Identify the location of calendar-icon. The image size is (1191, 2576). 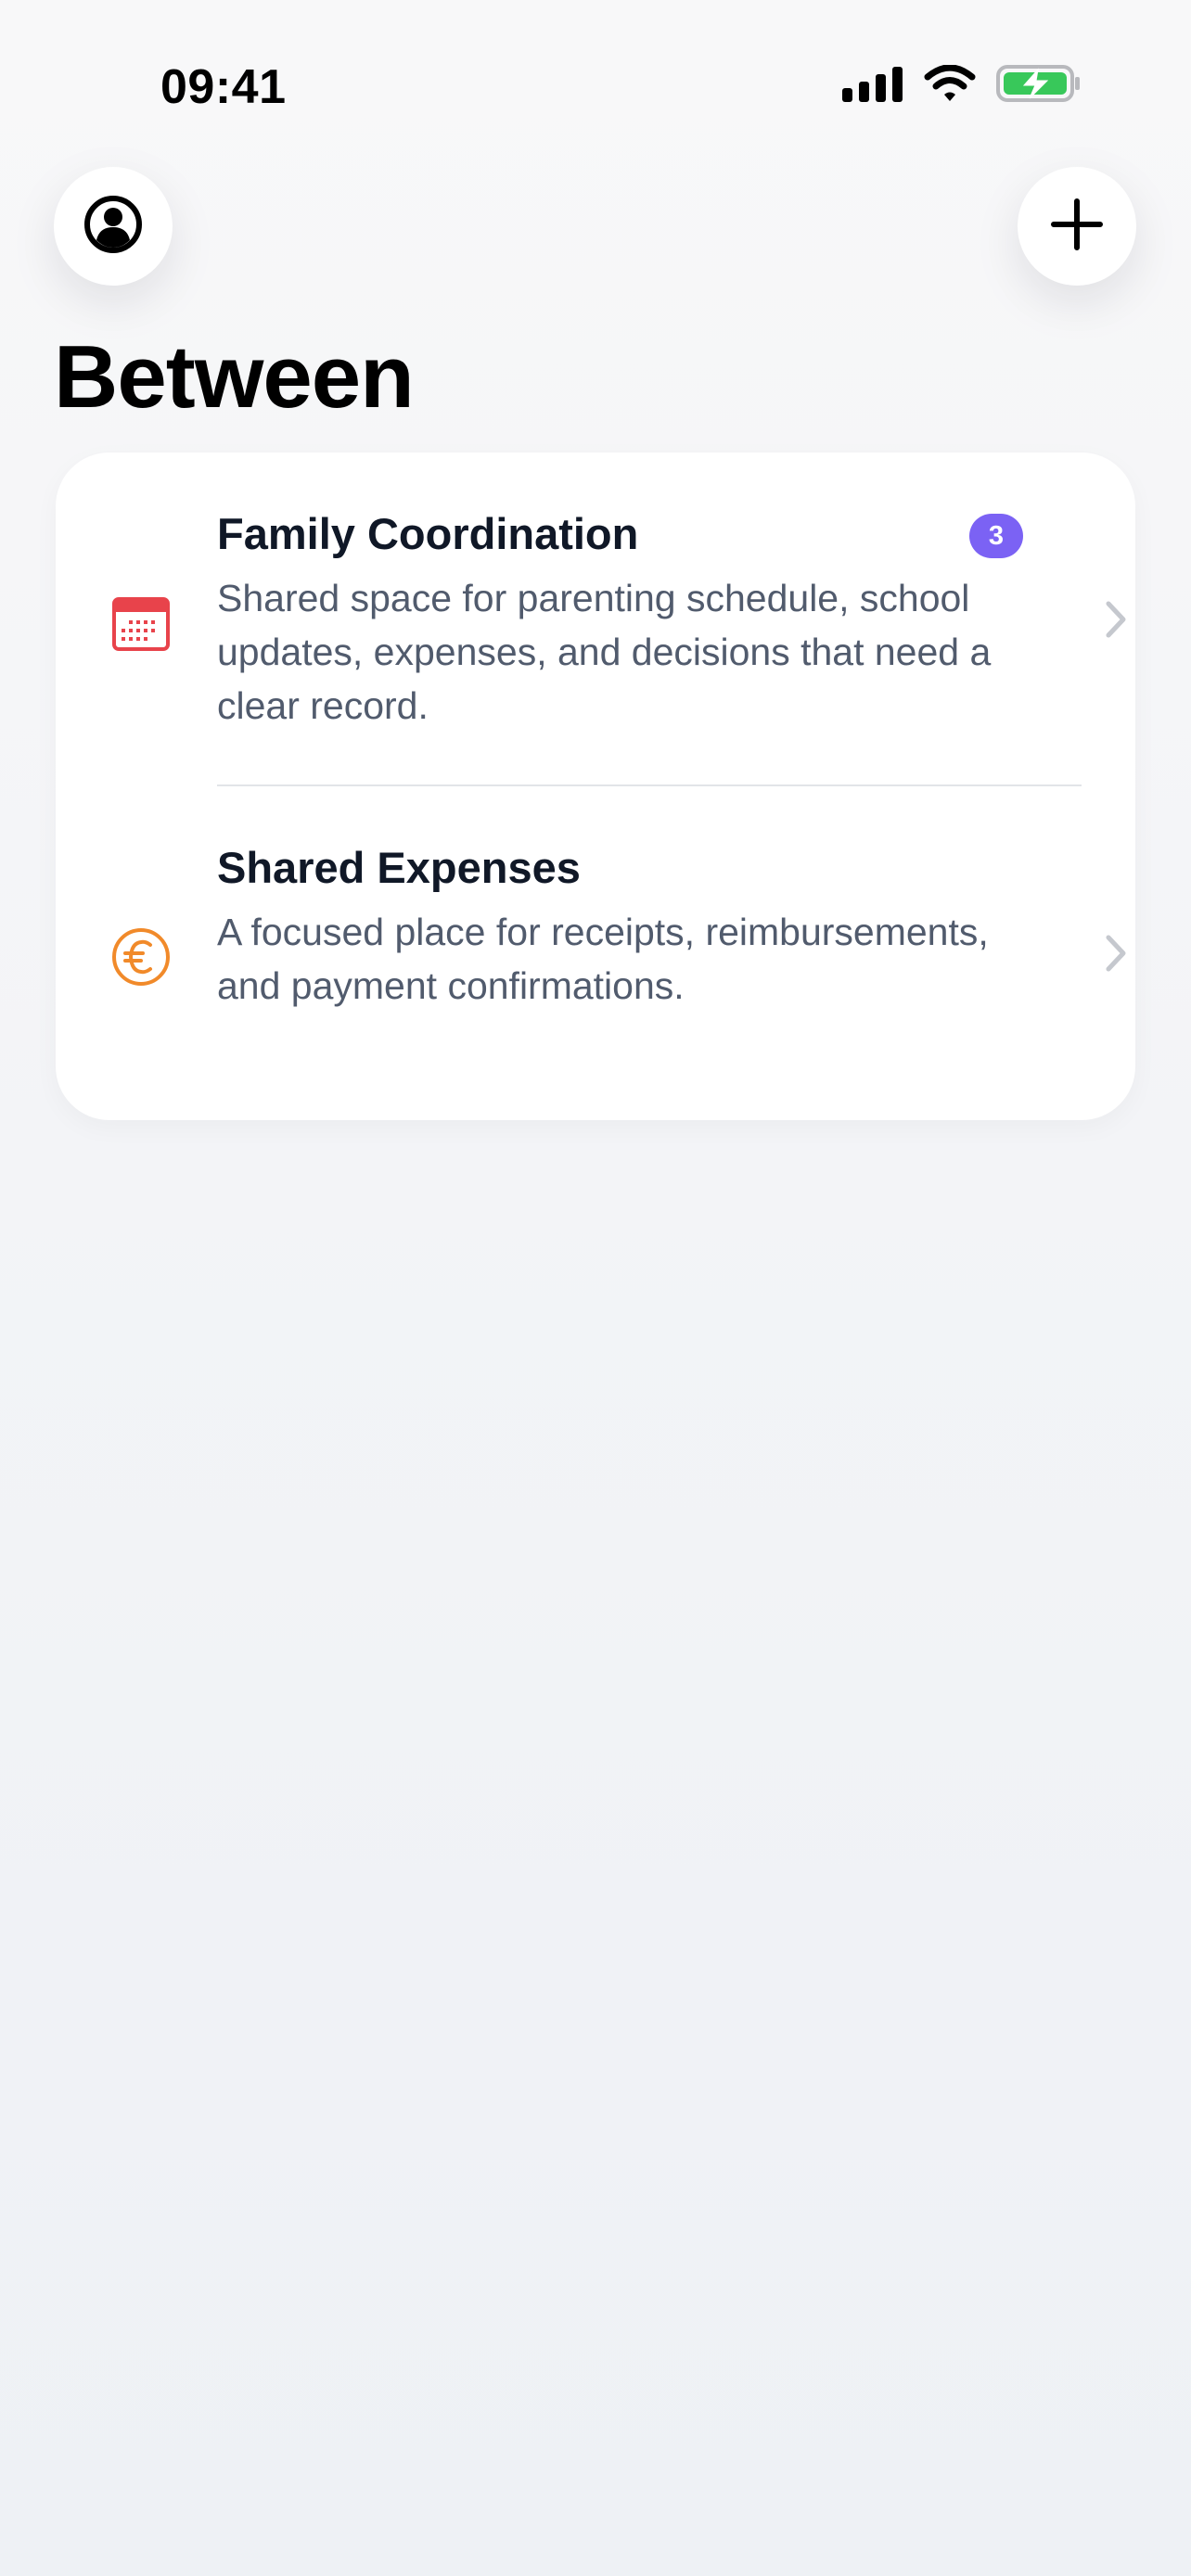
(141, 623).